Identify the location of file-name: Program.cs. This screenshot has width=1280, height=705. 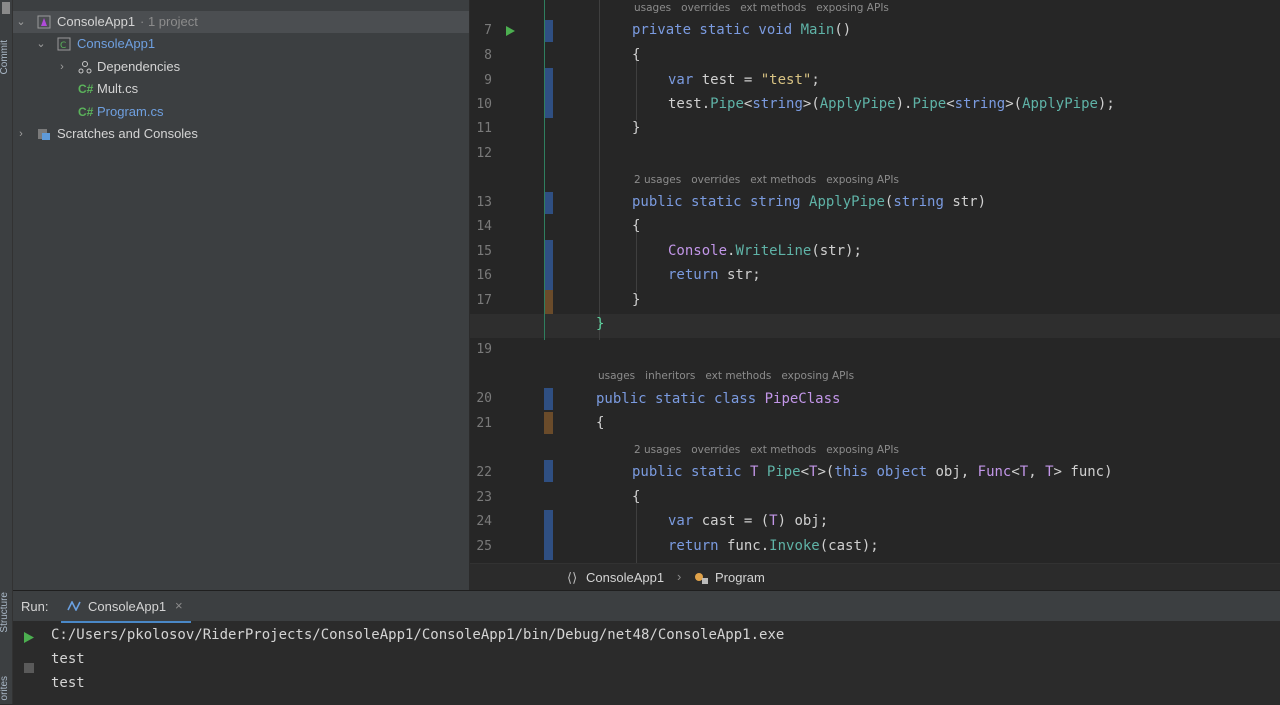
(130, 111).